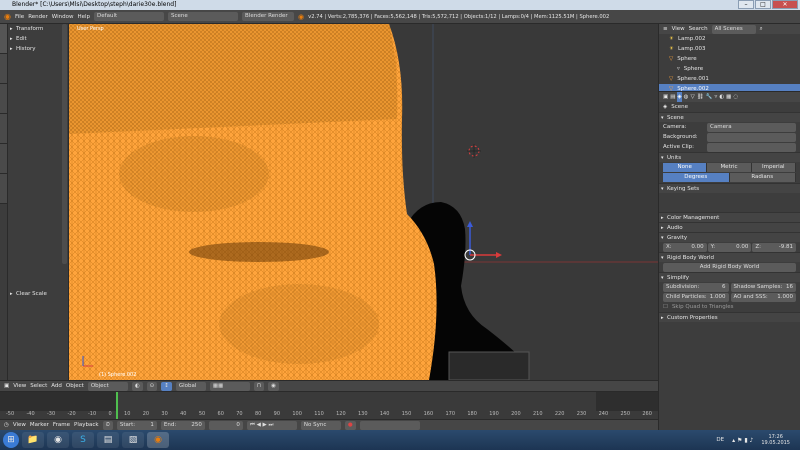  What do you see at coordinates (136, 425) in the screenshot?
I see `start-frame-field: Start: 1` at bounding box center [136, 425].